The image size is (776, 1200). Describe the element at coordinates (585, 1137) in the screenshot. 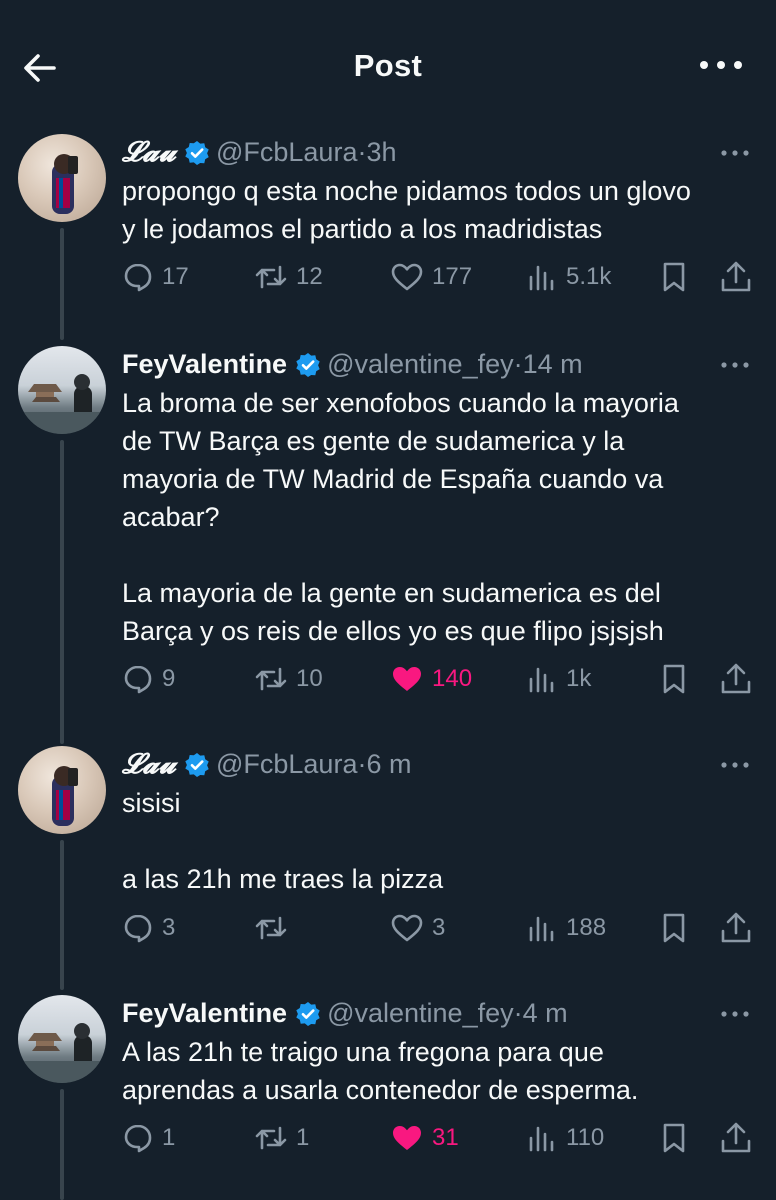

I see `view-count: 110` at that location.